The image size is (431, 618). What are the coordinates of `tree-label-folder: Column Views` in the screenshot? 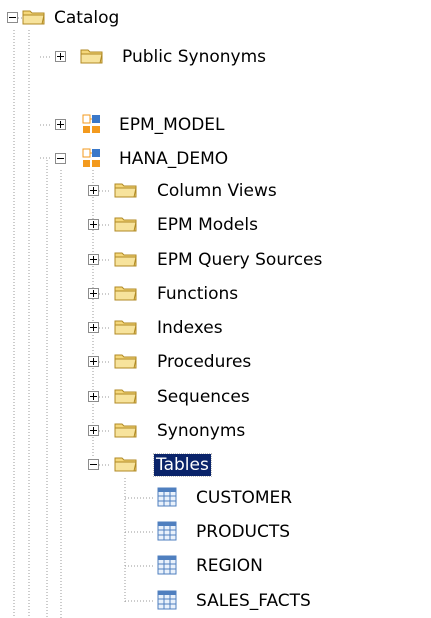 It's located at (217, 191).